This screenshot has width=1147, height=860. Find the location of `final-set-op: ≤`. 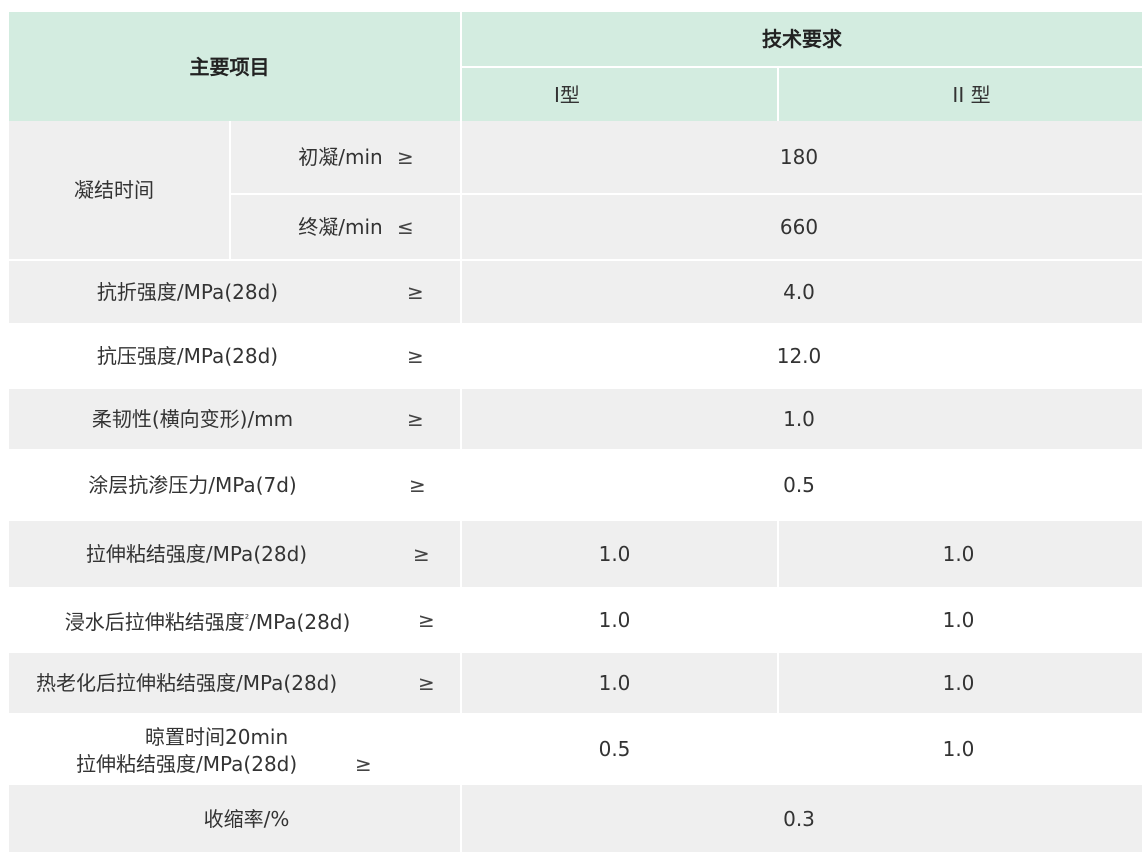

final-set-op: ≤ is located at coordinates (405, 227).